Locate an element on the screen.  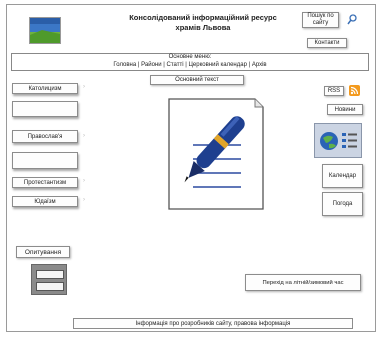
sidebar-item-protestantism: Протестантизм is located at coordinates (45, 182).